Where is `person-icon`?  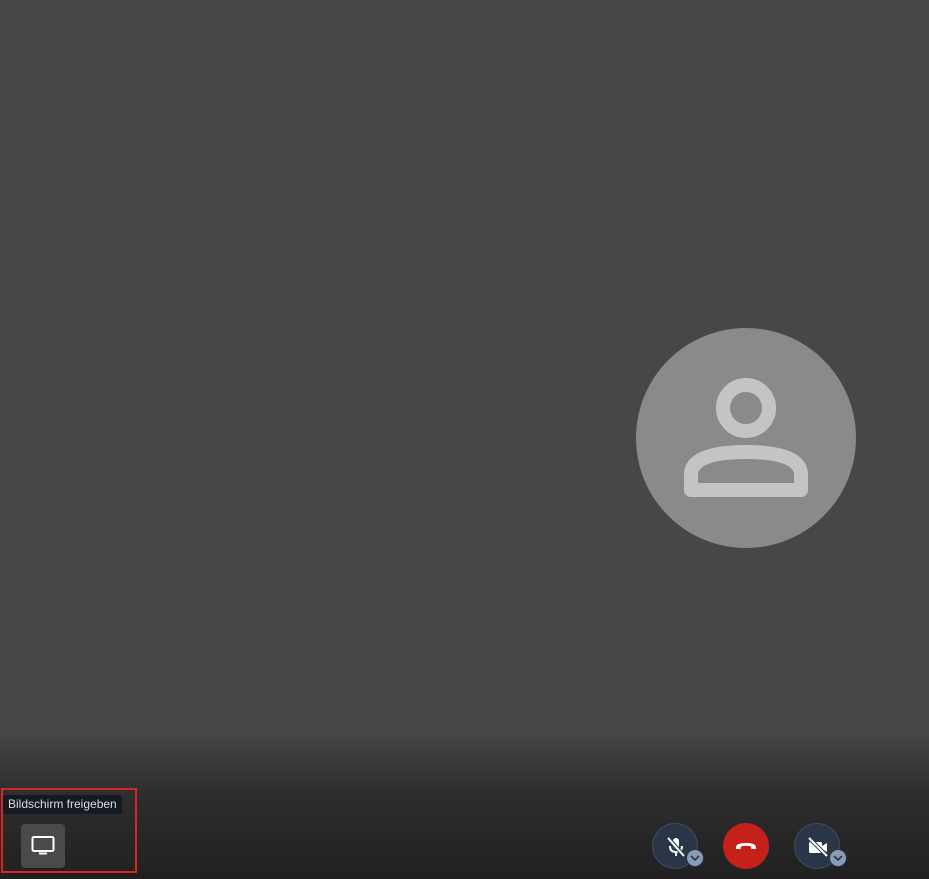
person-icon is located at coordinates (746, 437).